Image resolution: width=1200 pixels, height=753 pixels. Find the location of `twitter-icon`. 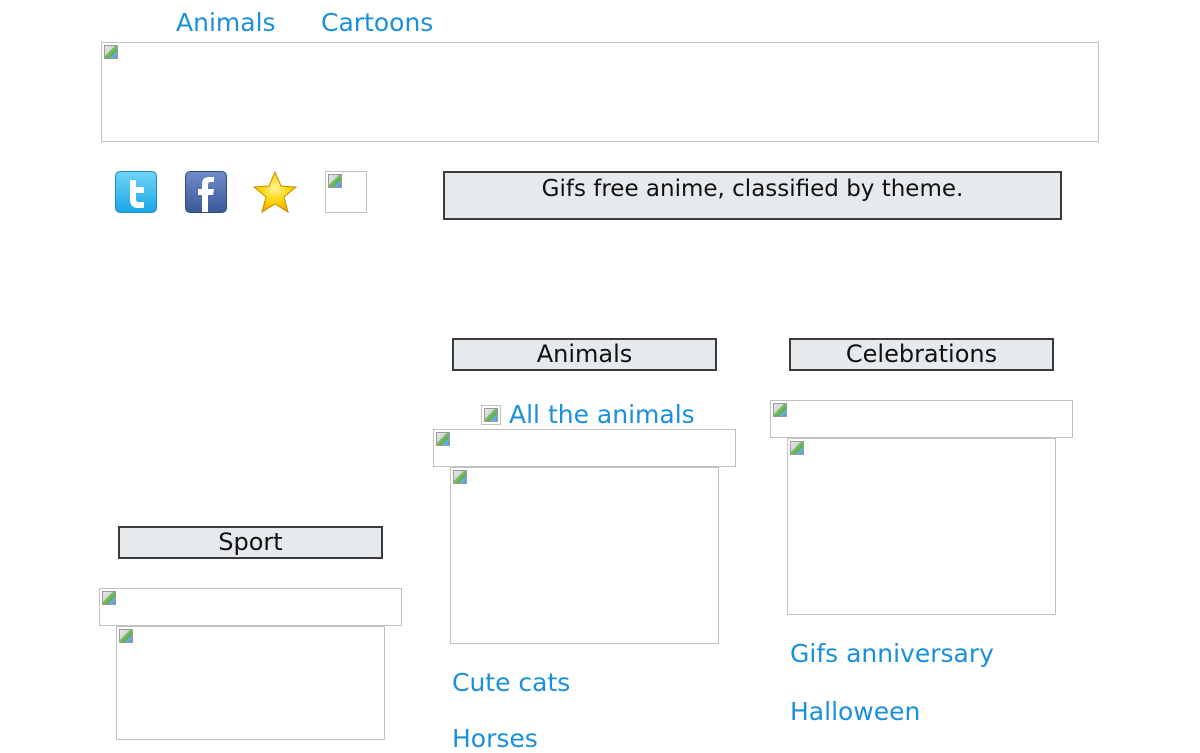

twitter-icon is located at coordinates (136, 192).